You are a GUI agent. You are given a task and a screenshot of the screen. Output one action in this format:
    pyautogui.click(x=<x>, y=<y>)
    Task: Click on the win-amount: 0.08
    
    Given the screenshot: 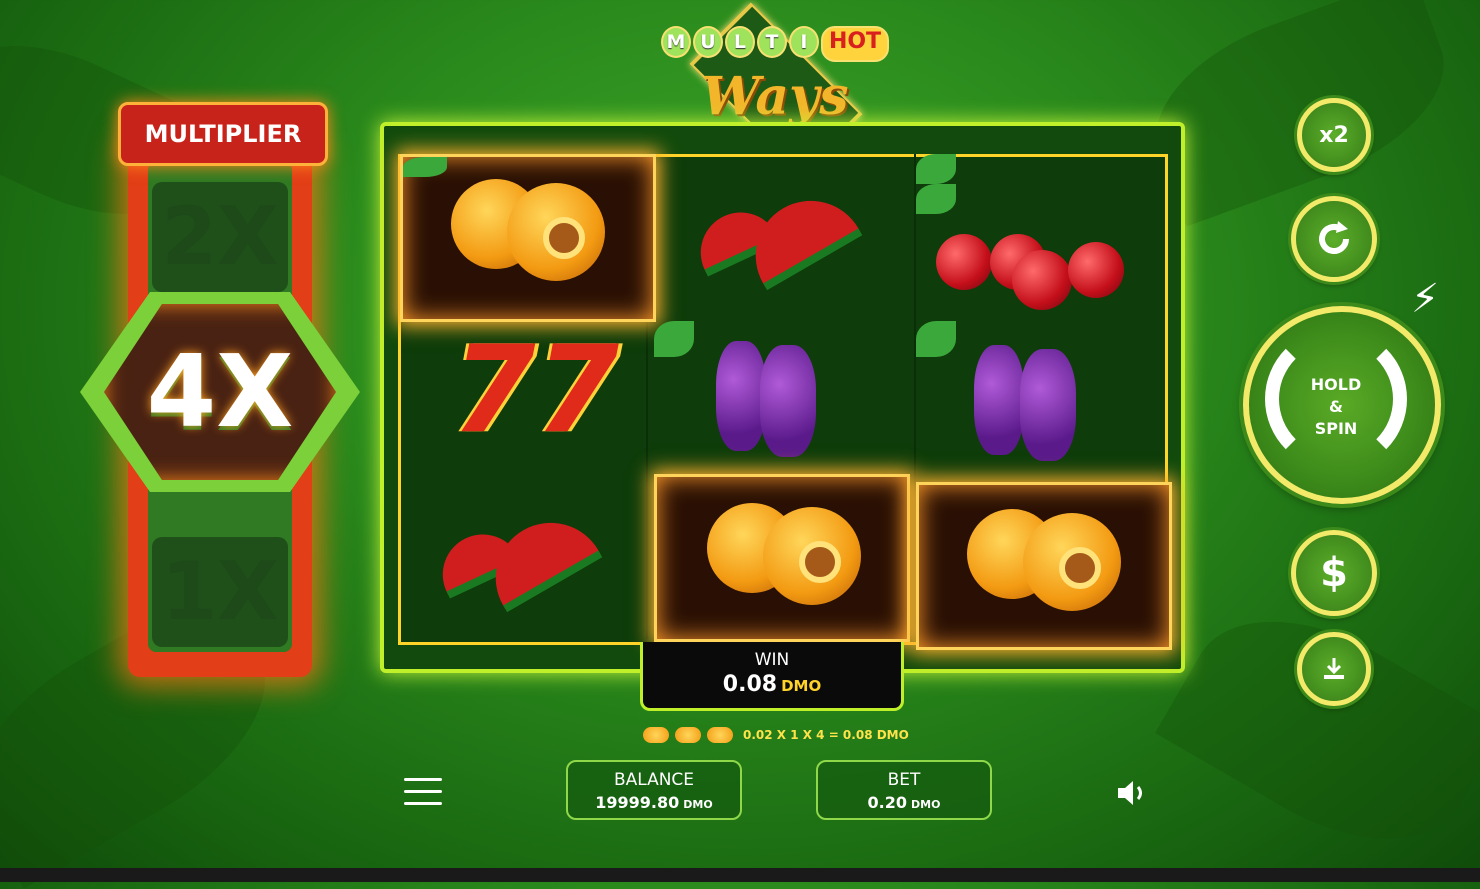 What is the action you would take?
    pyautogui.click(x=750, y=684)
    